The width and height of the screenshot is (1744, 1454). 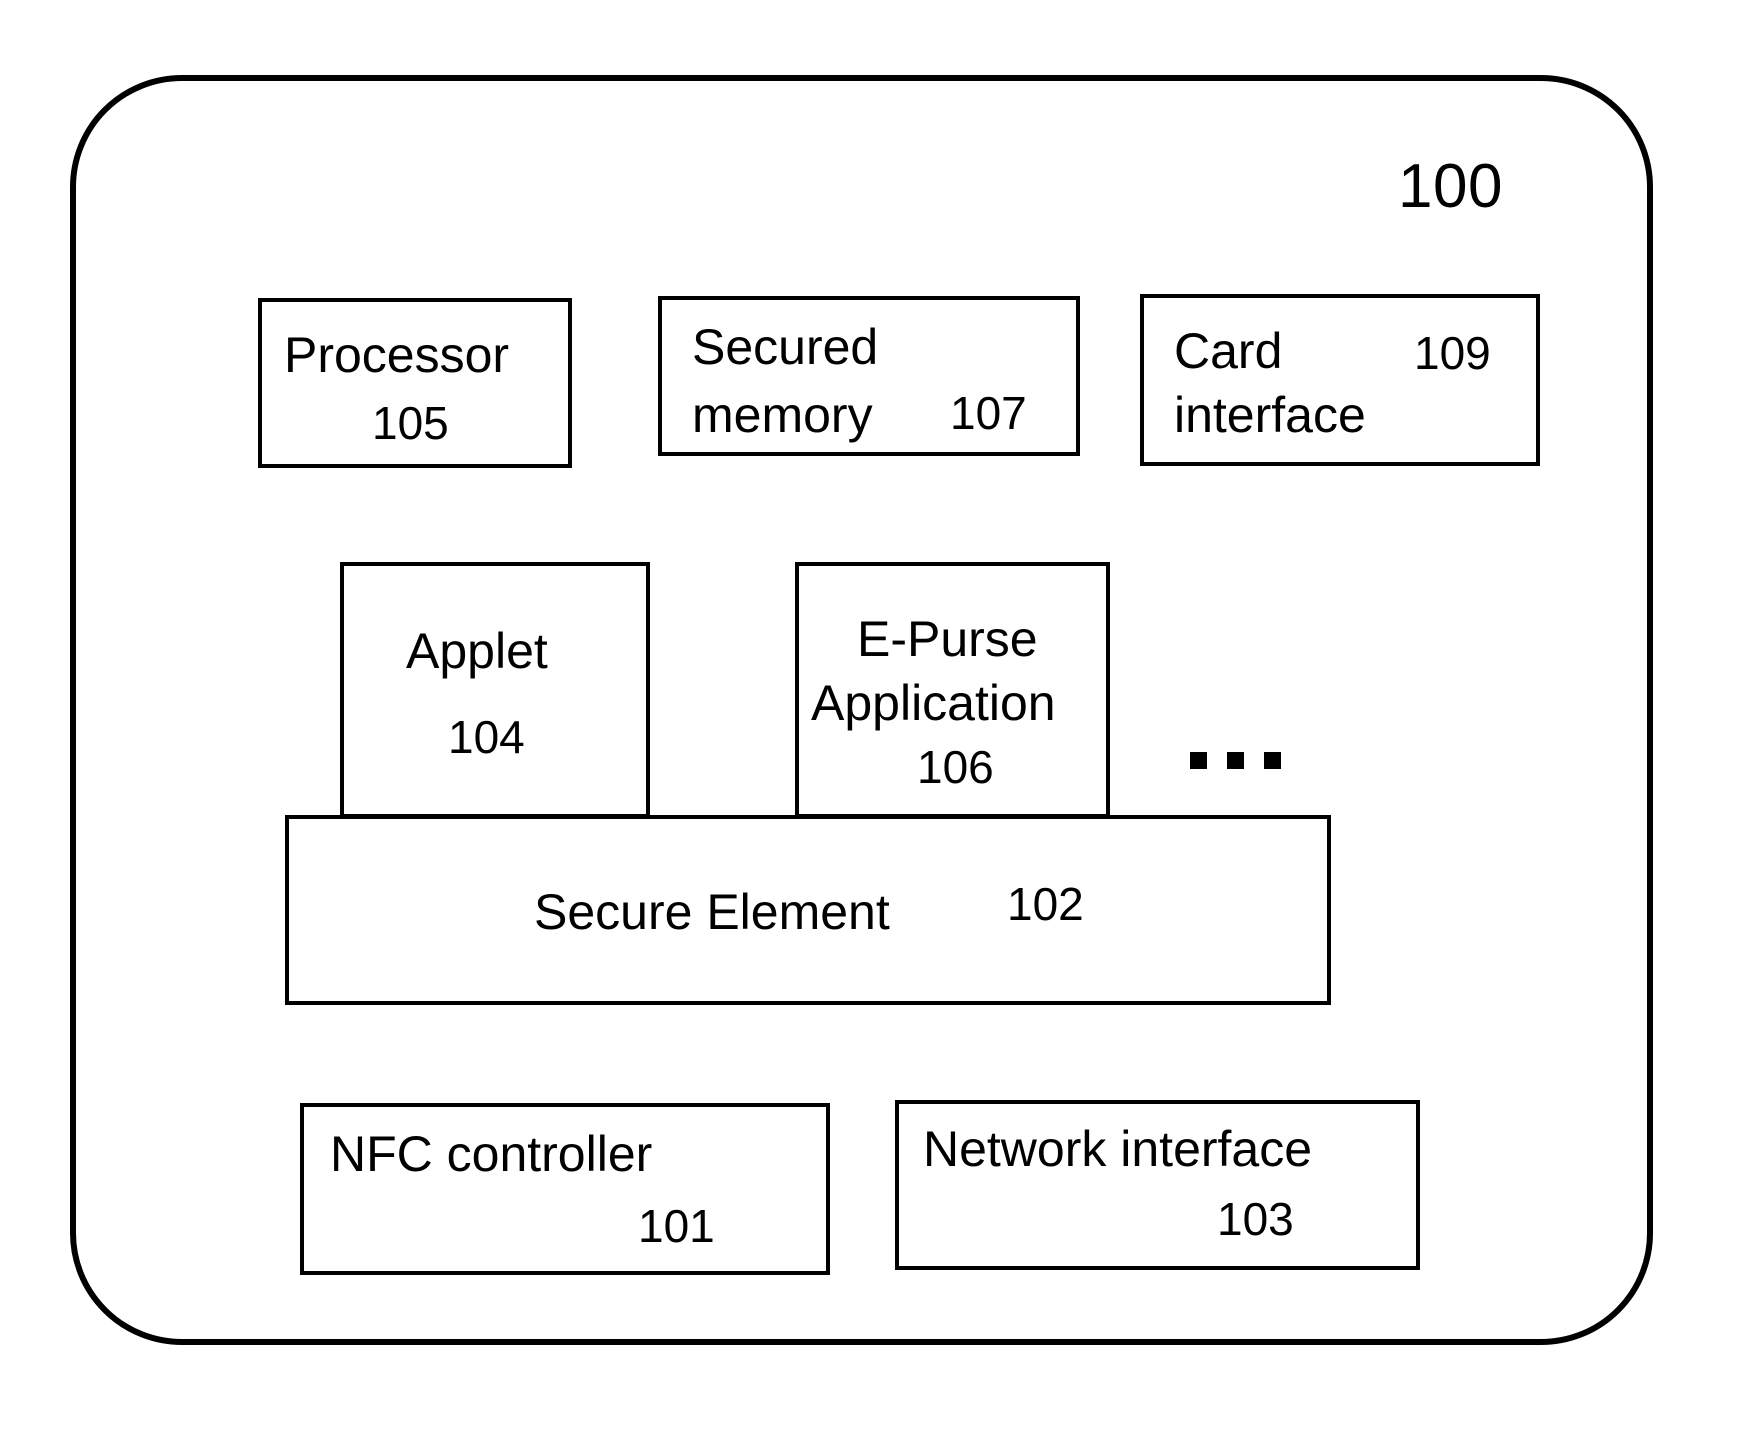 I want to click on block-epurse-application-label-line2: Application, so click(x=933, y=703).